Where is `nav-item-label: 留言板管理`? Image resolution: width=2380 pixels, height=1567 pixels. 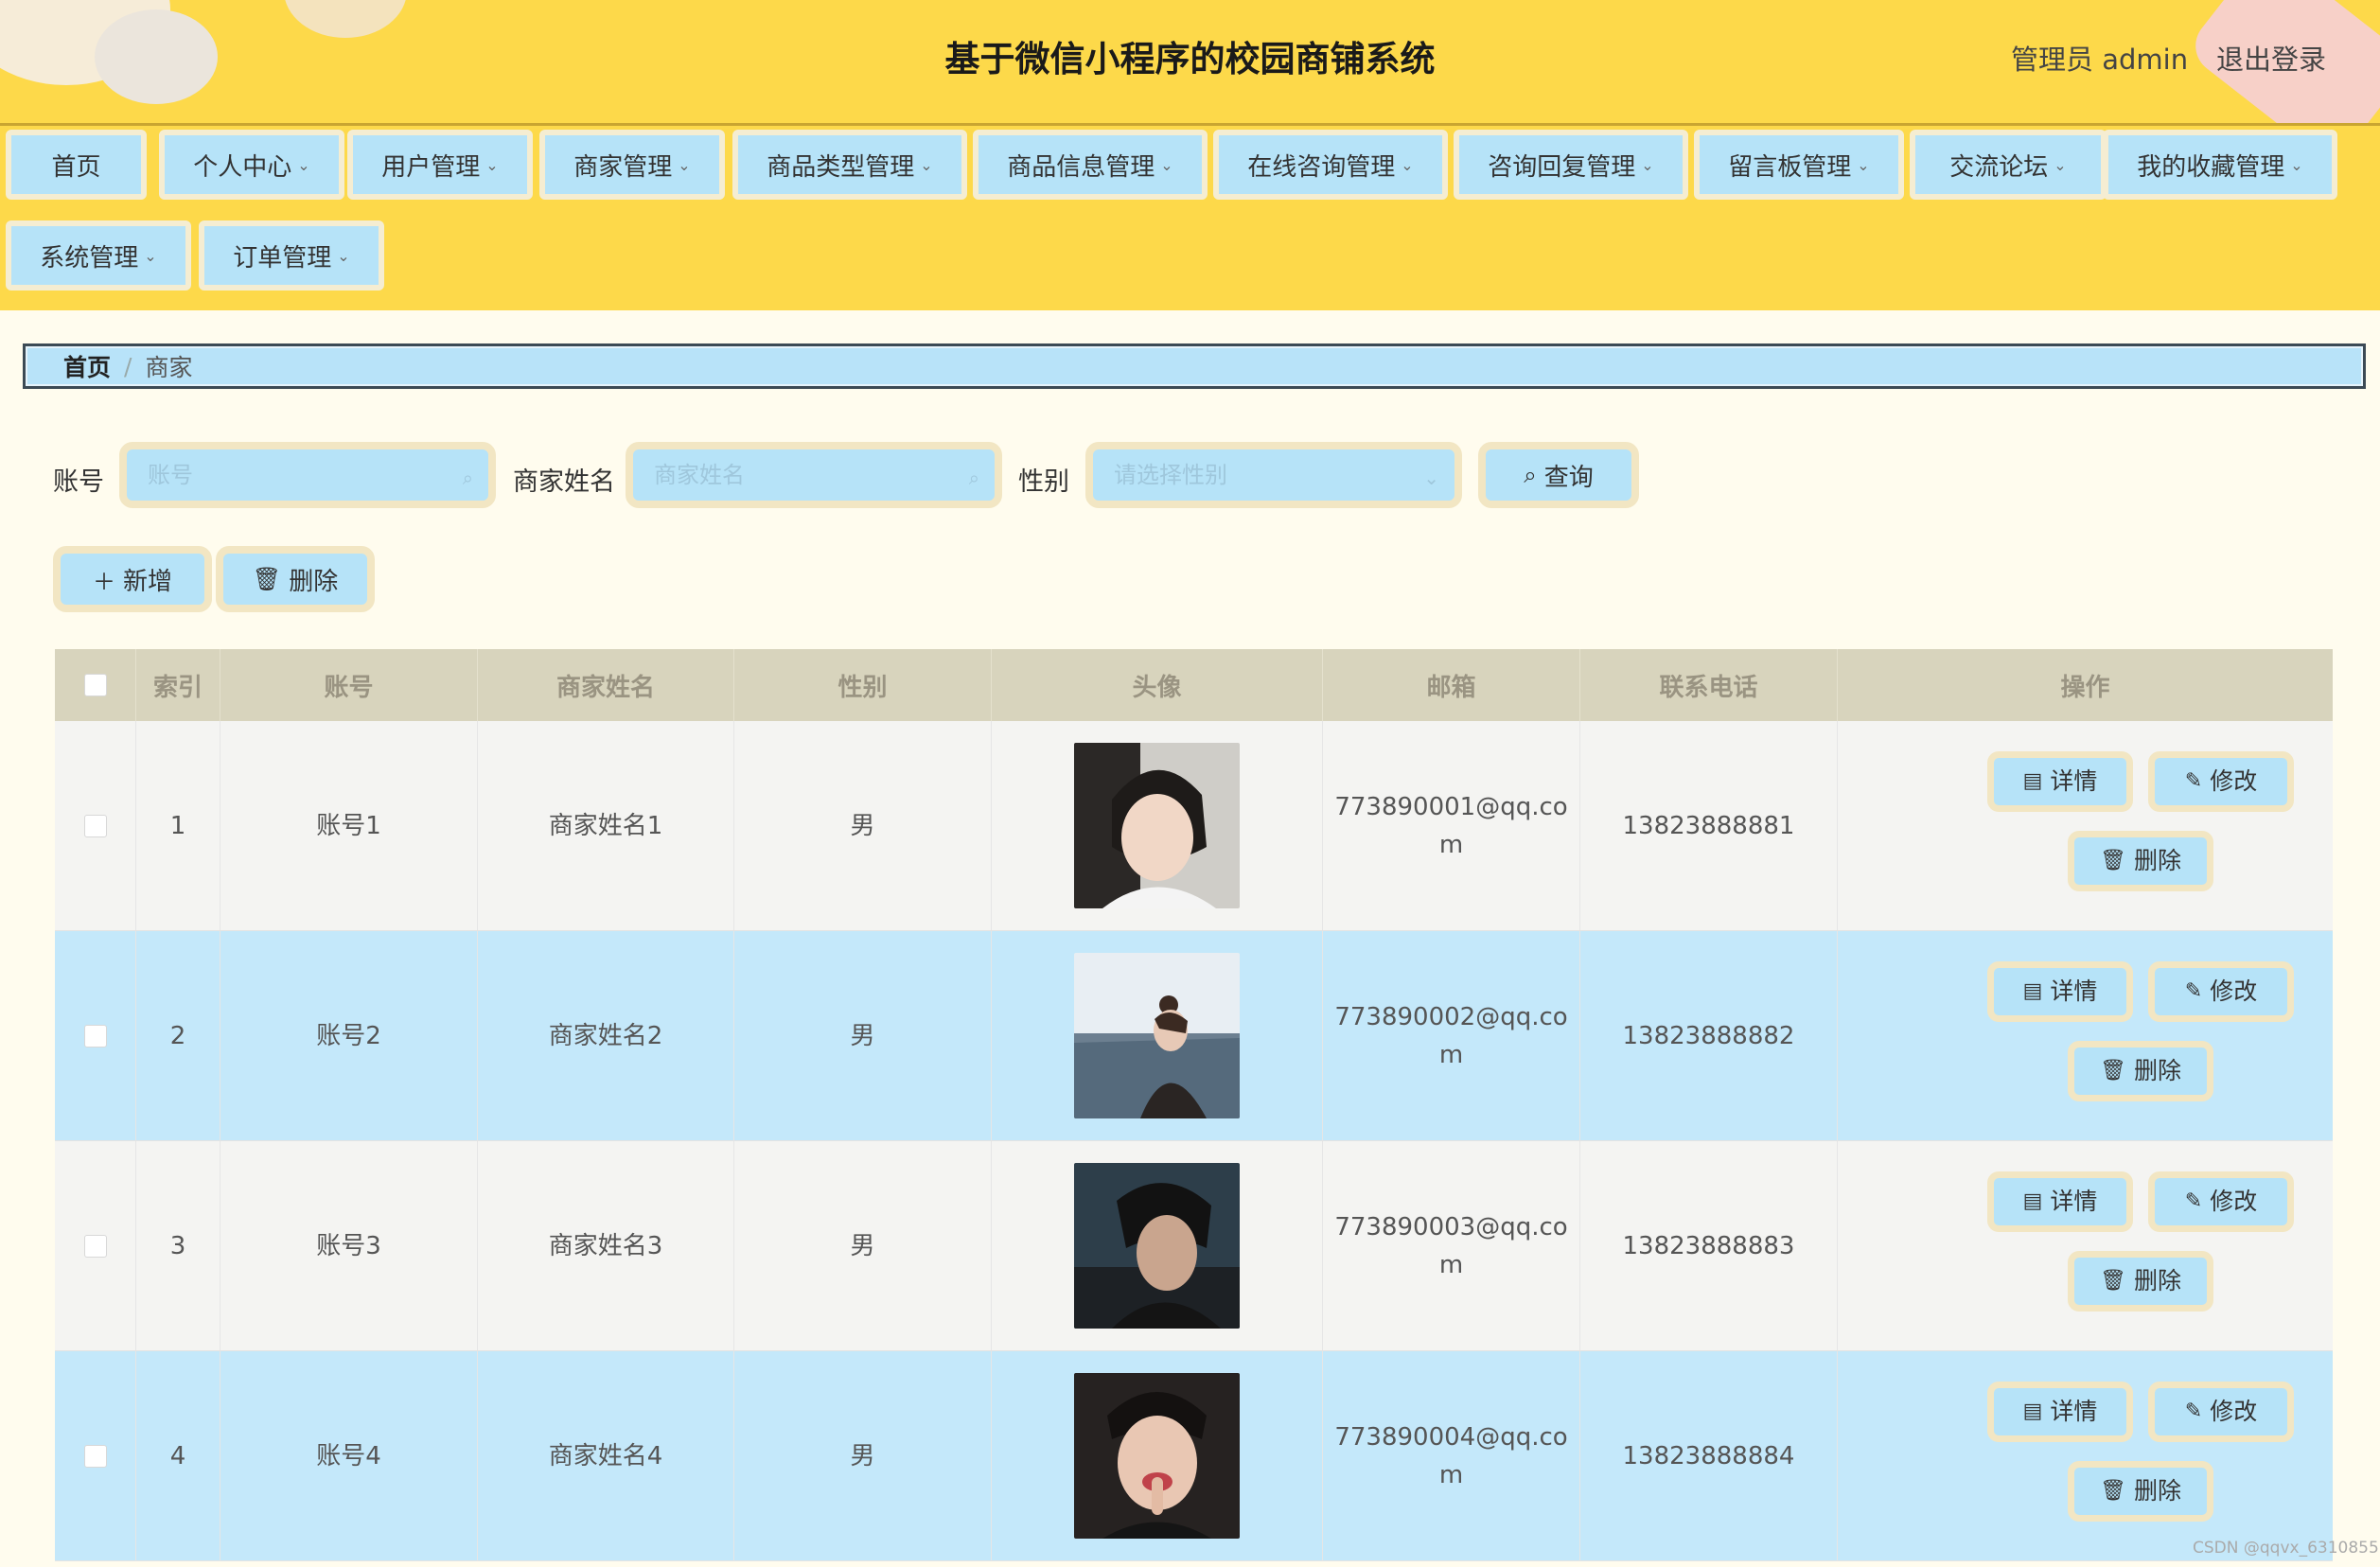 nav-item-label: 留言板管理 is located at coordinates (1790, 167).